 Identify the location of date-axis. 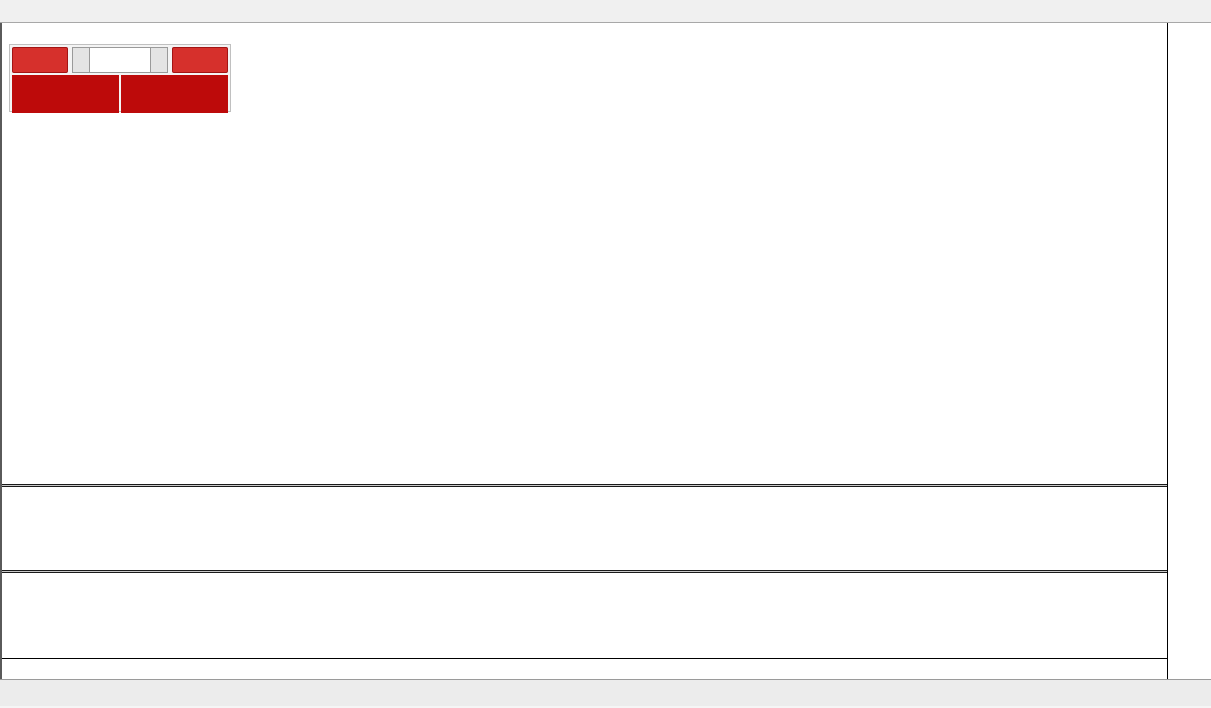
(585, 668).